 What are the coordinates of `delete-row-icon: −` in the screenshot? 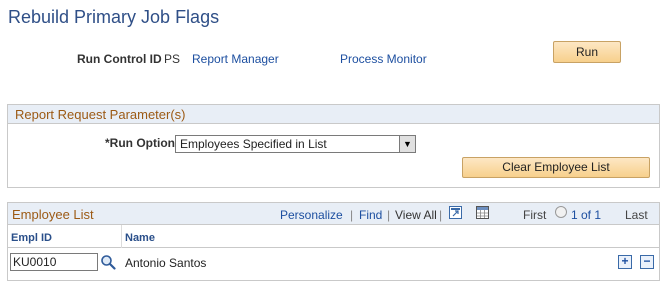 It's located at (647, 262).